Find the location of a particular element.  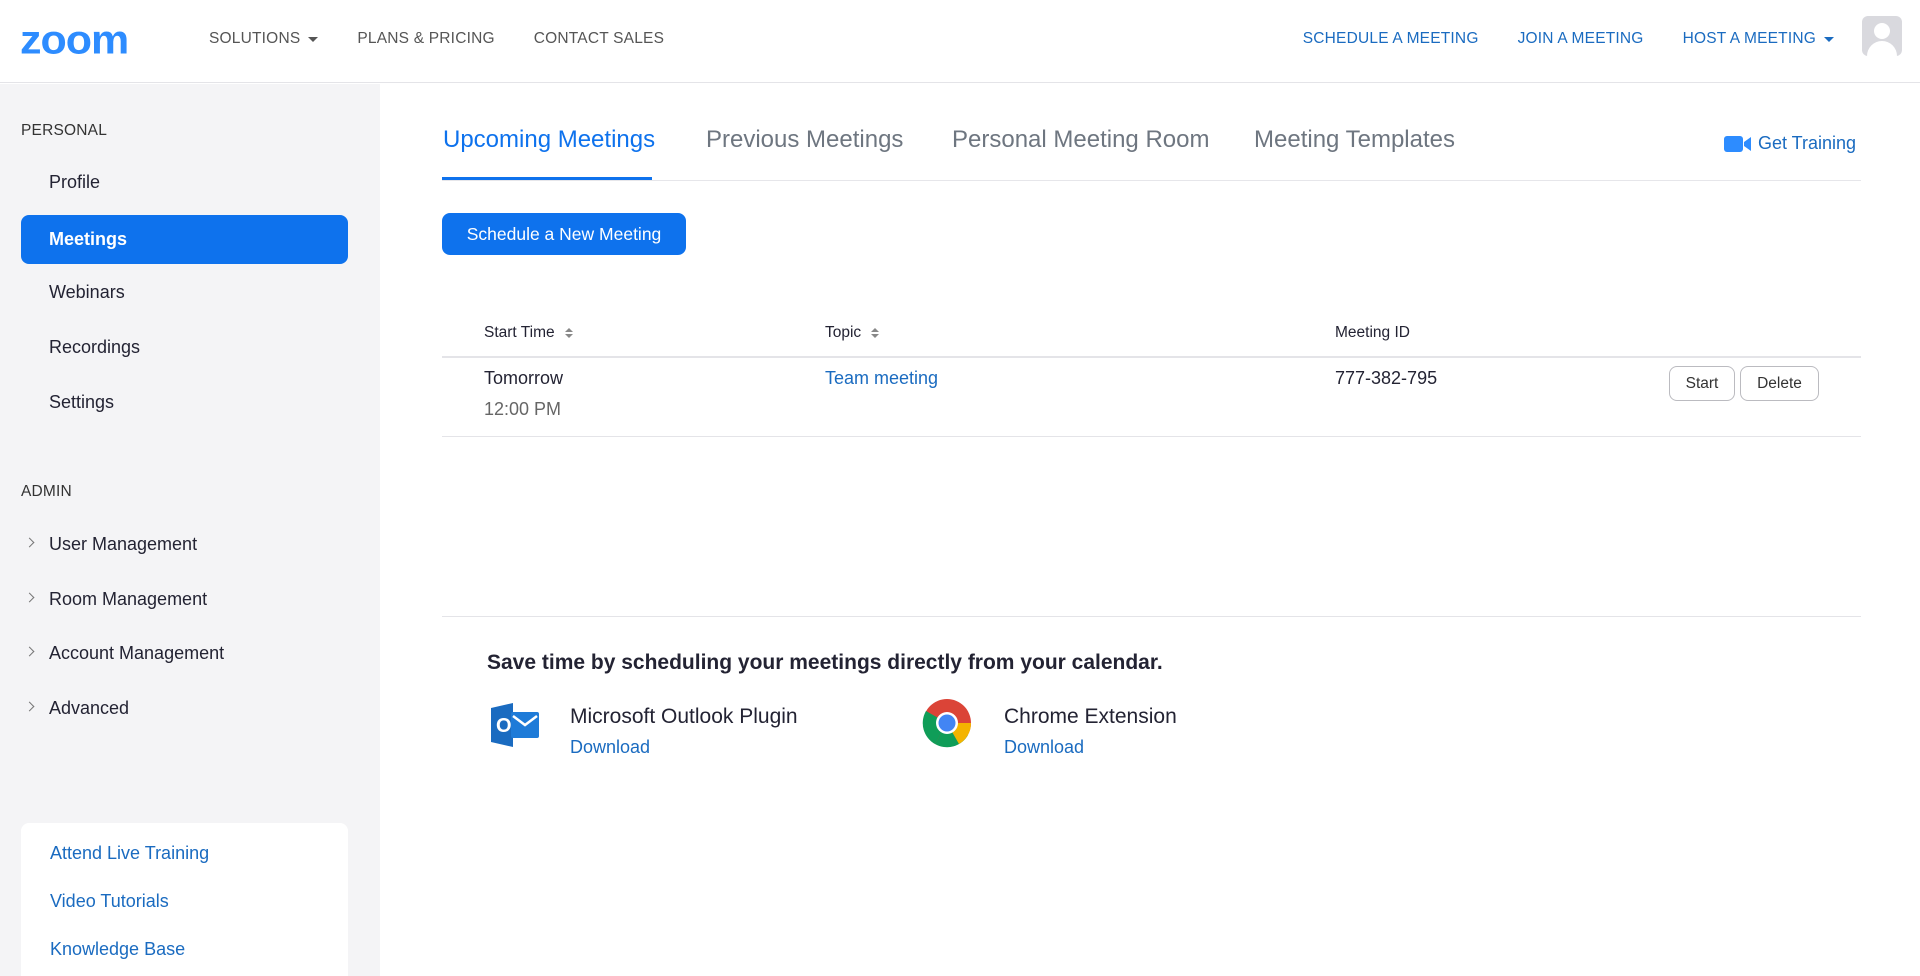

sidebar-item-user-management: User Management is located at coordinates (184, 544).